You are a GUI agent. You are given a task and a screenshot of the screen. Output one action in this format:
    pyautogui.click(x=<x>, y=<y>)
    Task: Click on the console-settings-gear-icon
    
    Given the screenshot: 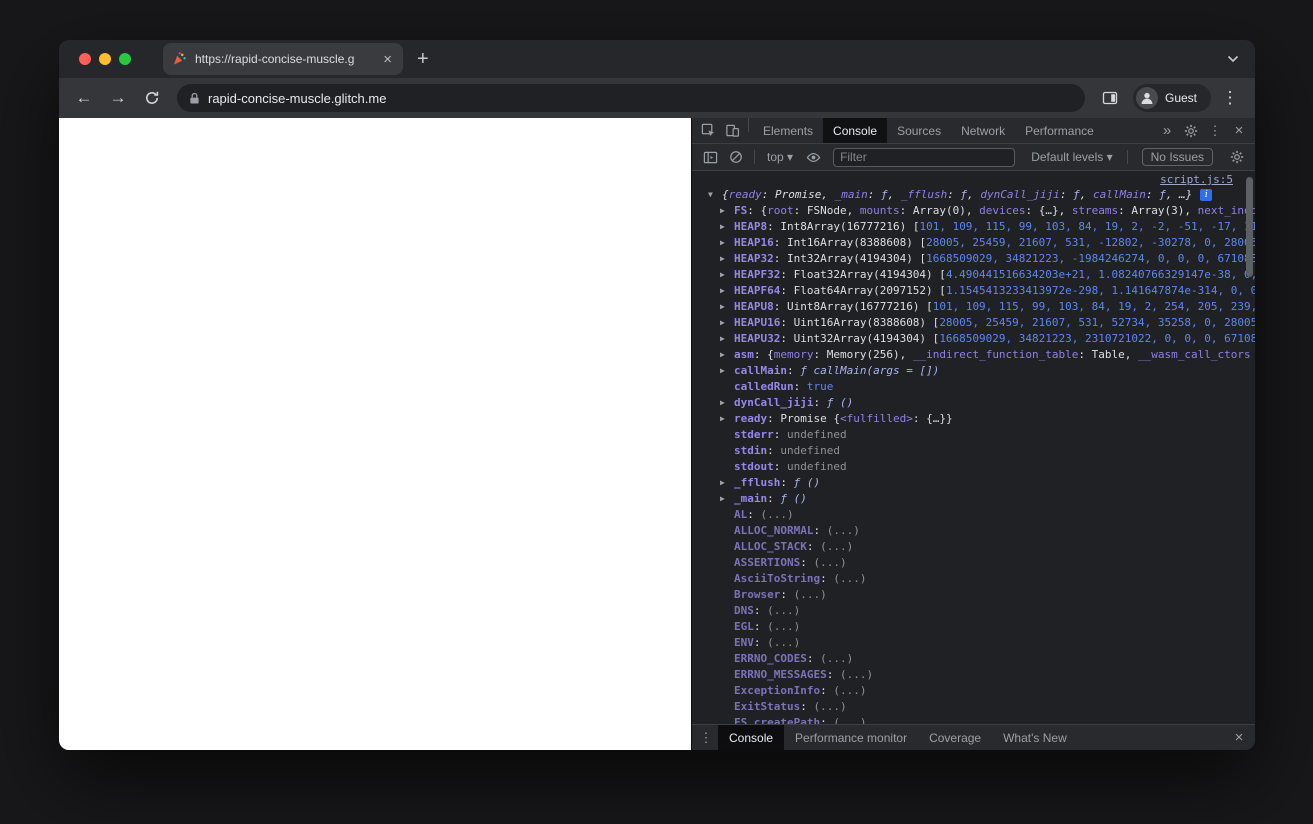 What is the action you would take?
    pyautogui.click(x=1237, y=157)
    